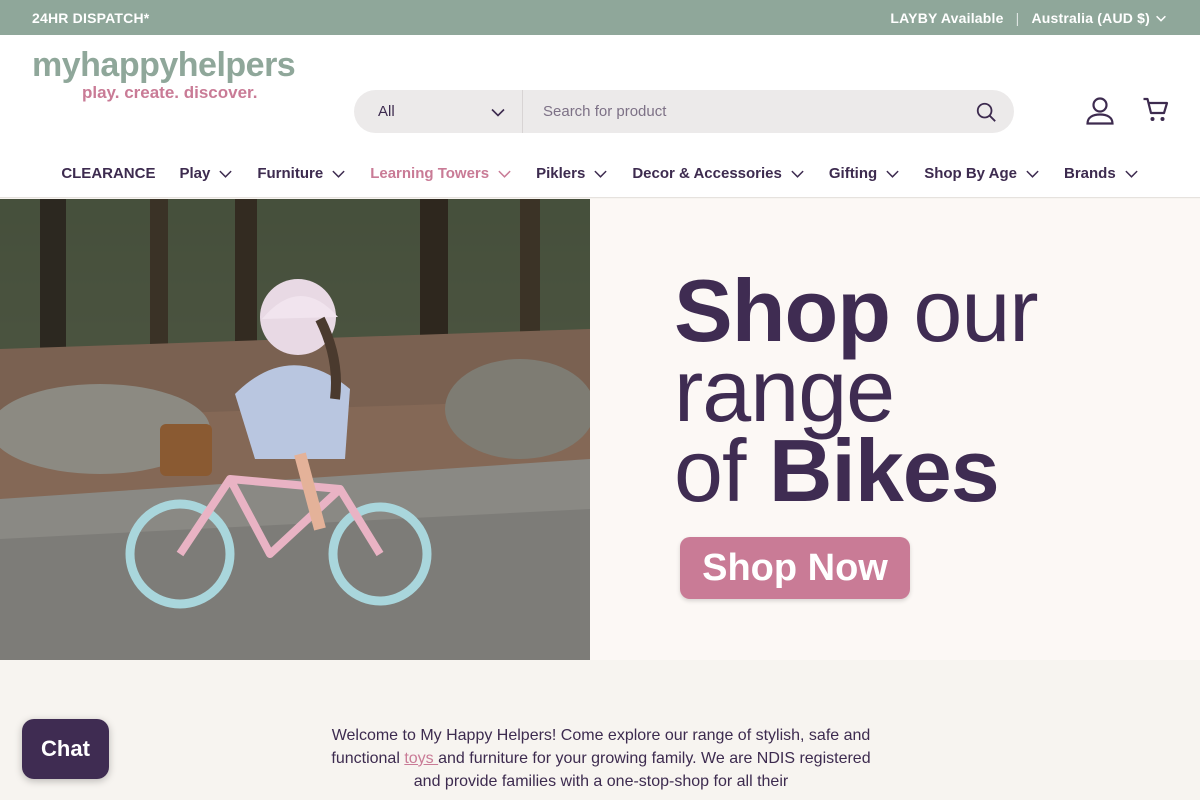 This screenshot has height=800, width=1200. I want to click on shop-now-button: Shop Now, so click(795, 568).